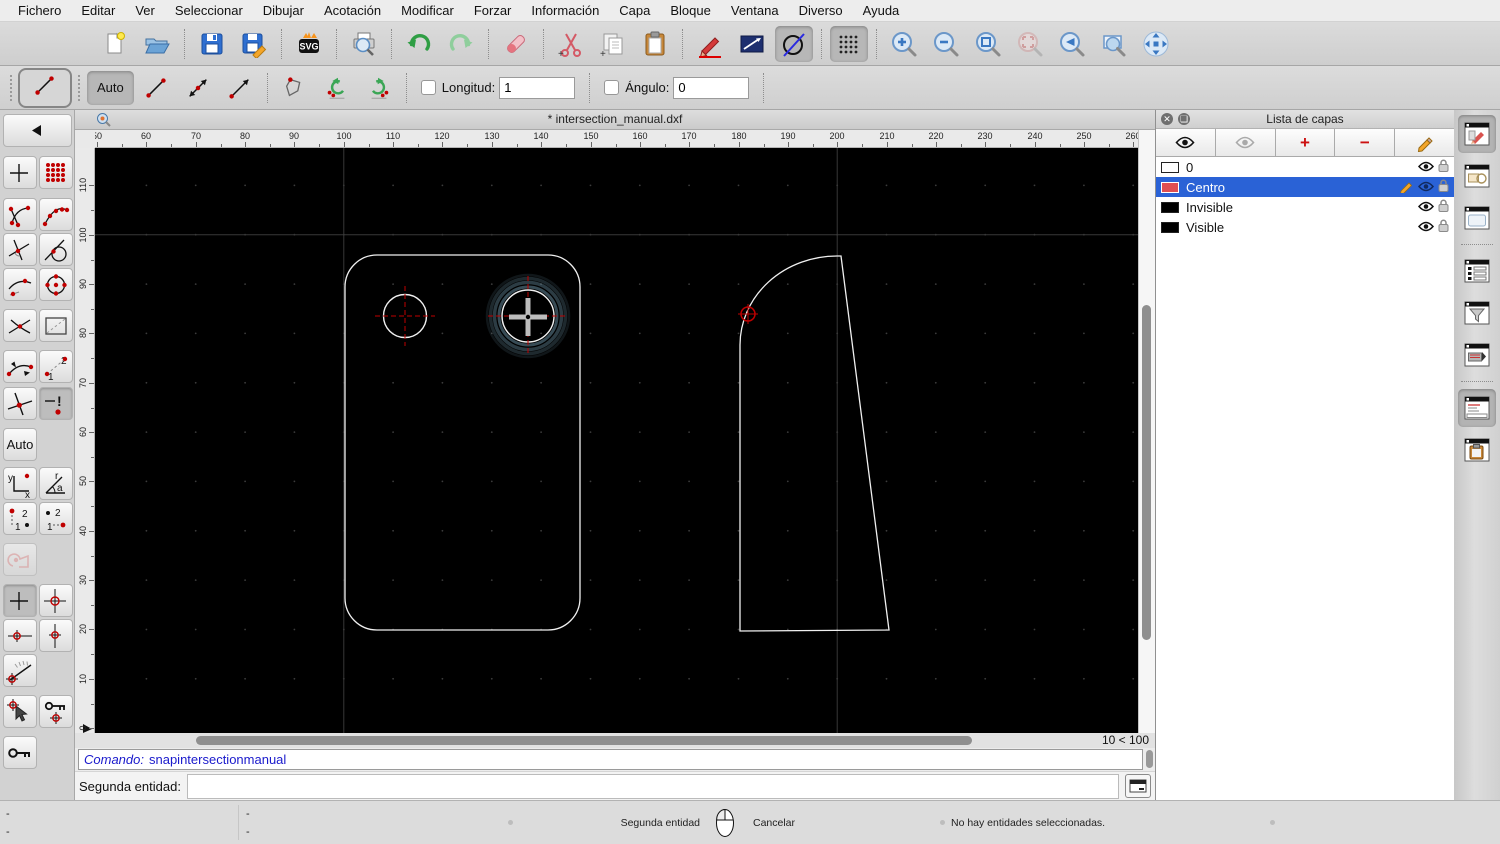 The width and height of the screenshot is (1500, 844). Describe the element at coordinates (20, 214) in the screenshot. I see `snap-endpoint-button` at that location.